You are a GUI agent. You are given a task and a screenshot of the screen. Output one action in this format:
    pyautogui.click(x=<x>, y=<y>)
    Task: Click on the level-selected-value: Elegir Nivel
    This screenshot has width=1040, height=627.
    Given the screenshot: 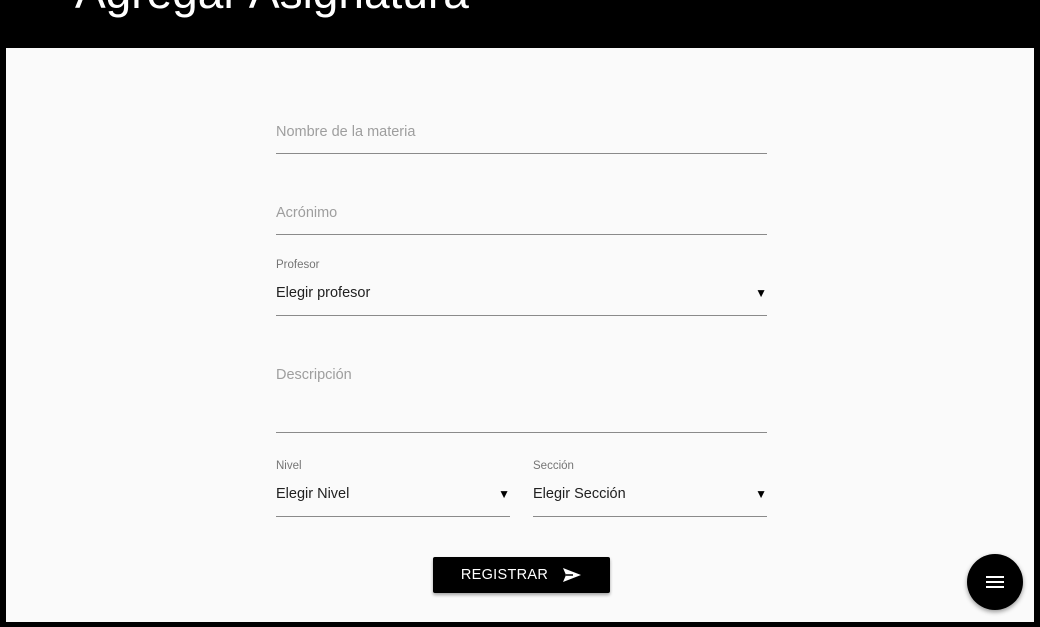 What is the action you would take?
    pyautogui.click(x=313, y=494)
    